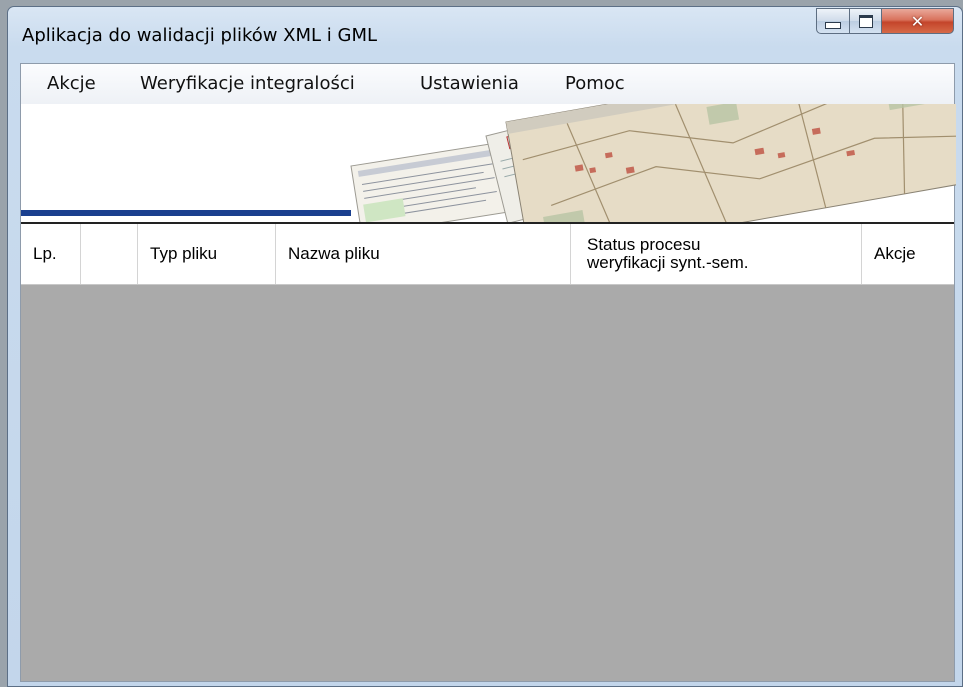  I want to click on column-label-typ-pliku: Typ pliku, so click(184, 253).